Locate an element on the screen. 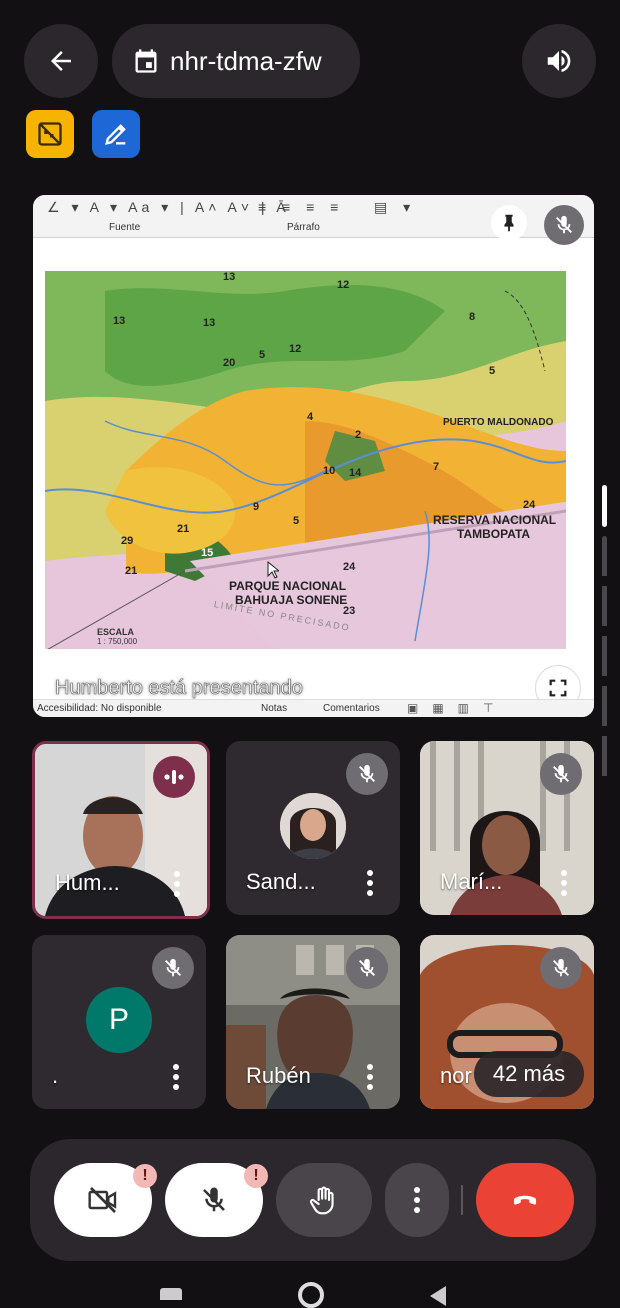  map-label: 15 is located at coordinates (207, 553).